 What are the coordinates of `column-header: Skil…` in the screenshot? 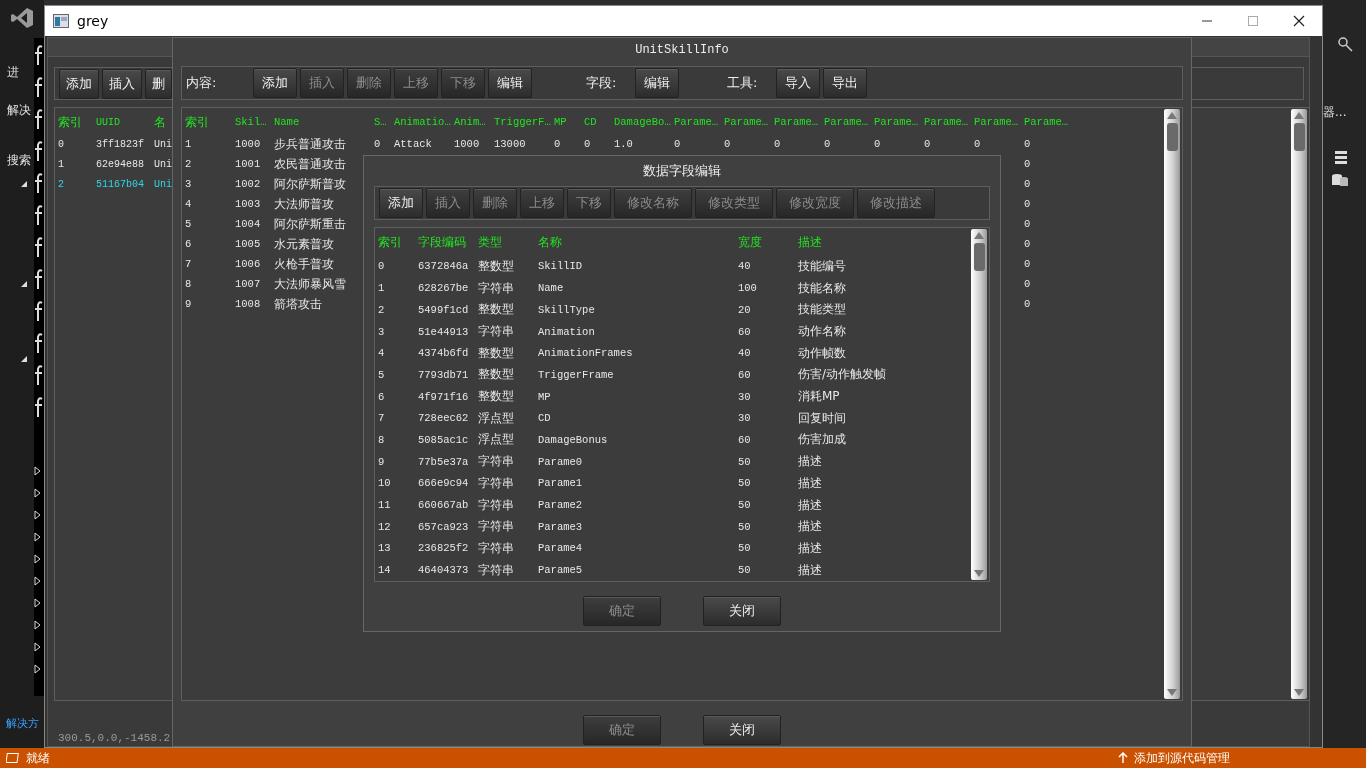 It's located at (254, 122).